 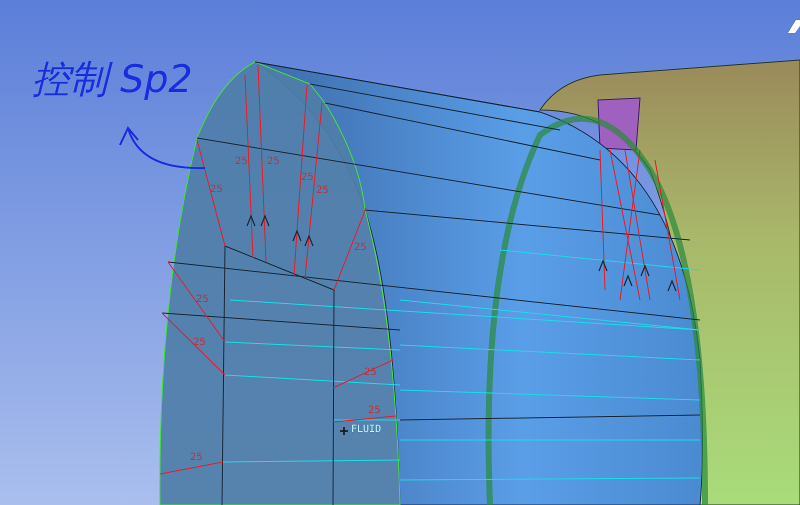 What do you see at coordinates (112, 79) in the screenshot?
I see `handwritten-note: 控制 Sp2` at bounding box center [112, 79].